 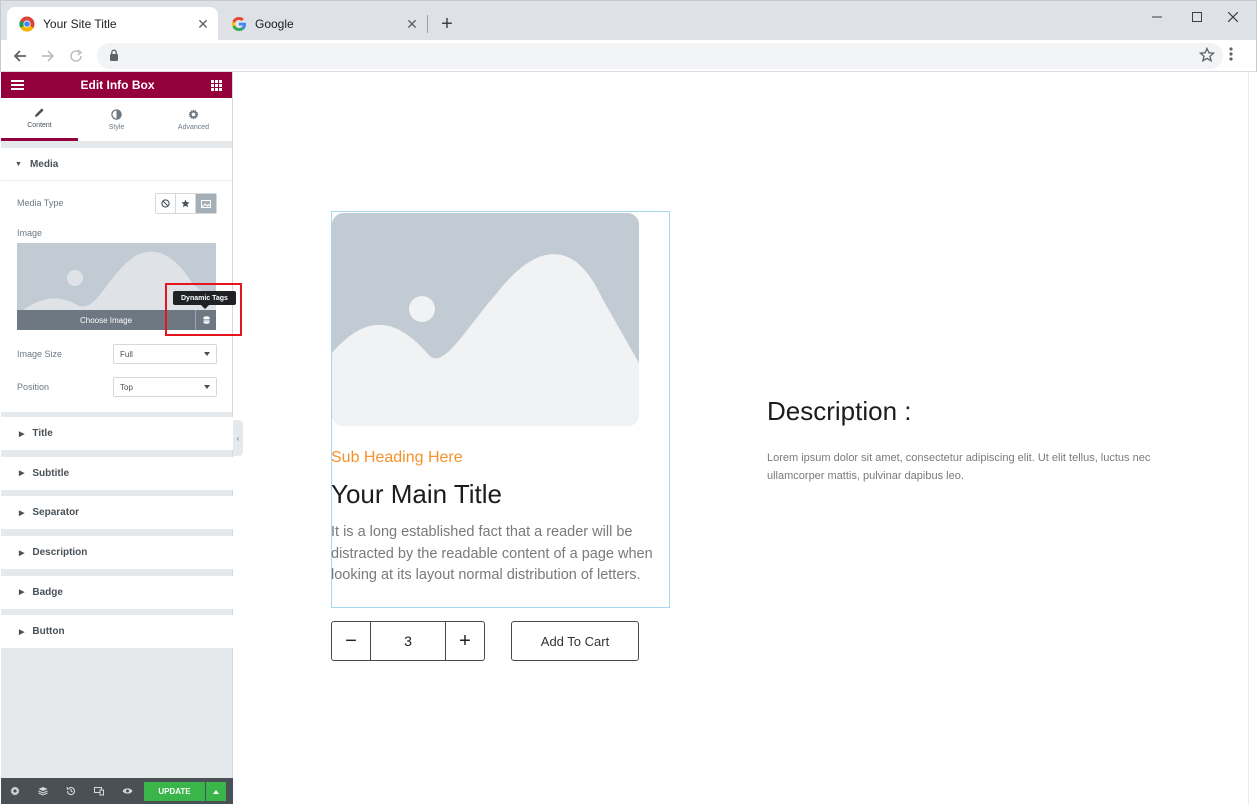 I want to click on panel-tabs: Content Style Advanced, so click(x=116, y=120).